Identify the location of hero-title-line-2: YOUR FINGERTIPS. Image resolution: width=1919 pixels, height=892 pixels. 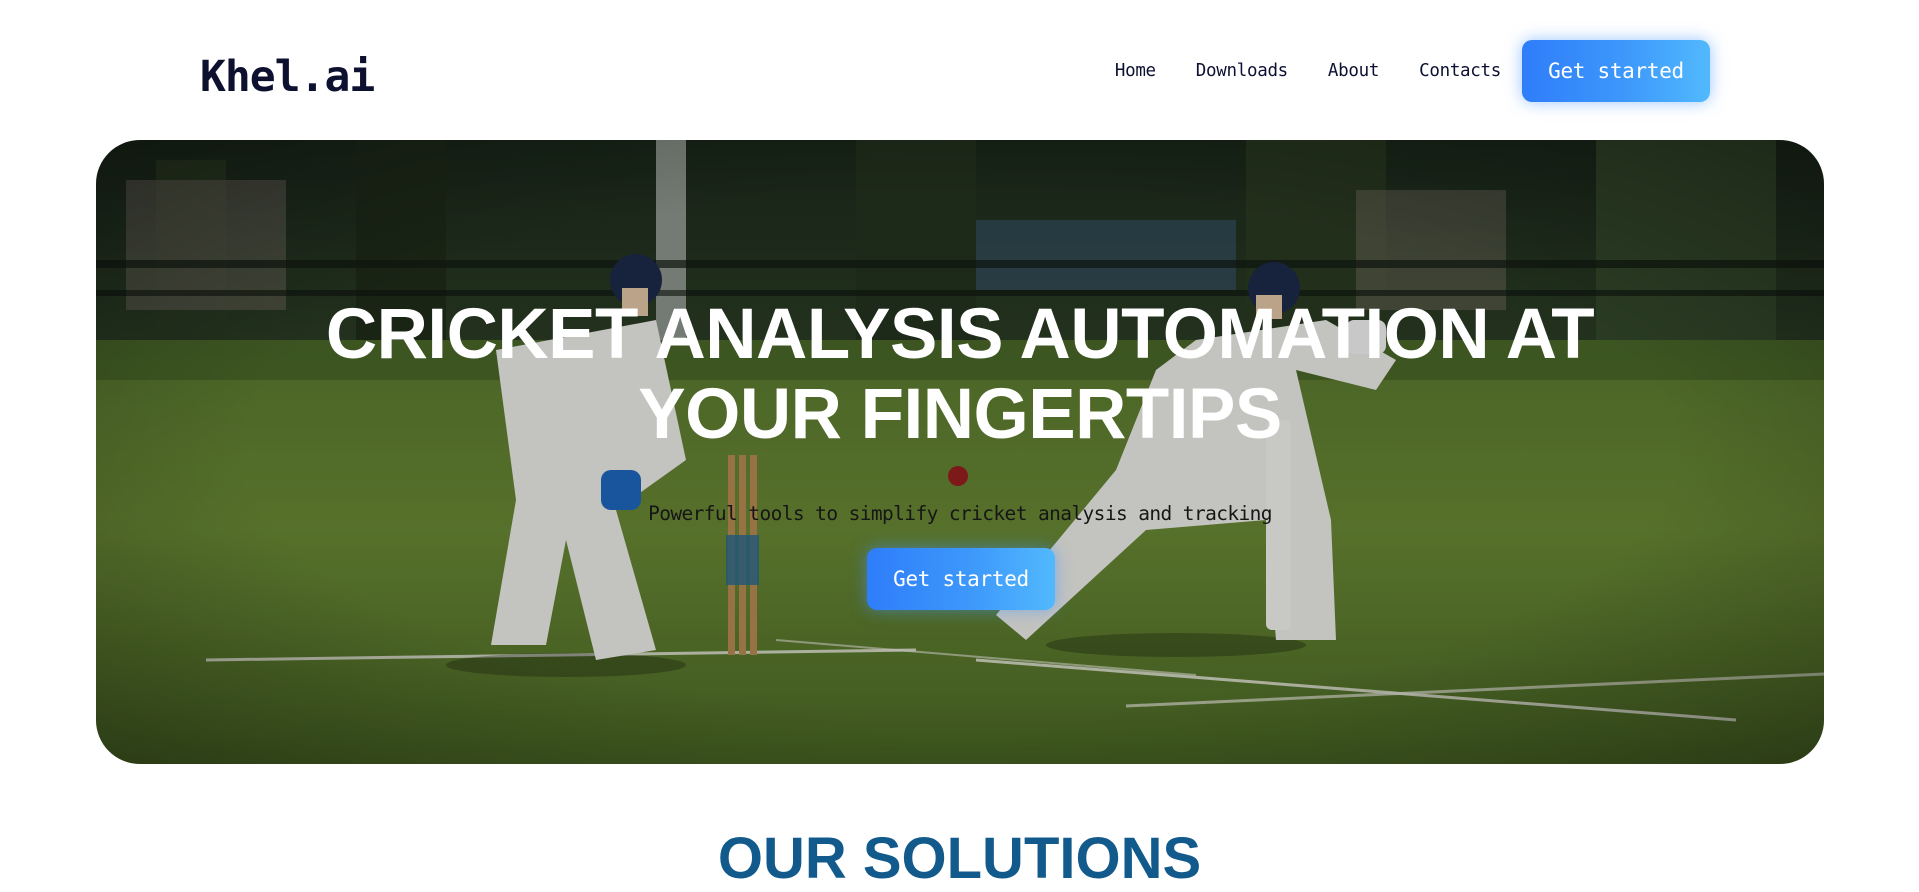
(960, 414).